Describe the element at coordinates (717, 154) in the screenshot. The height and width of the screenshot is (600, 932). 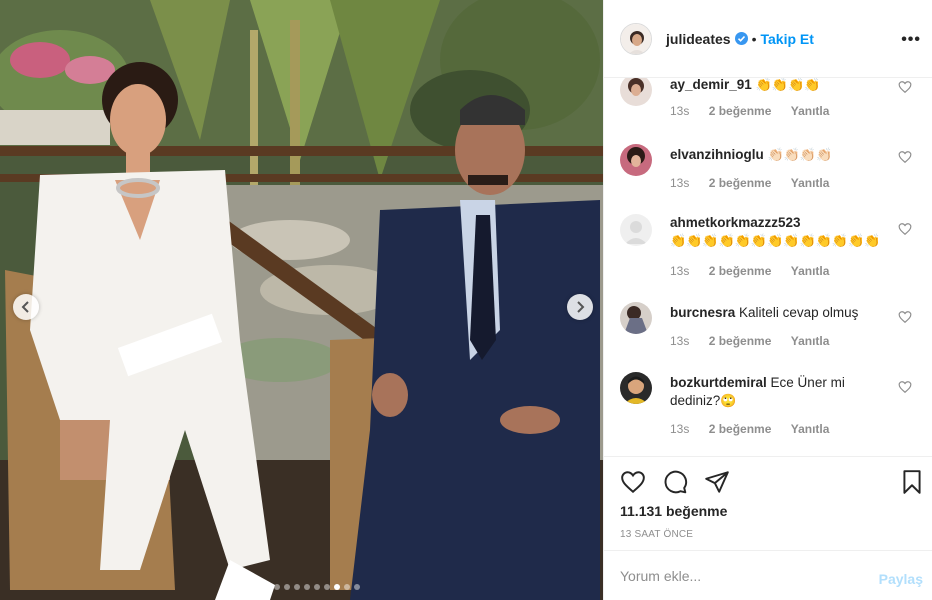
I see `comment-username: elvanzihnioglu` at that location.